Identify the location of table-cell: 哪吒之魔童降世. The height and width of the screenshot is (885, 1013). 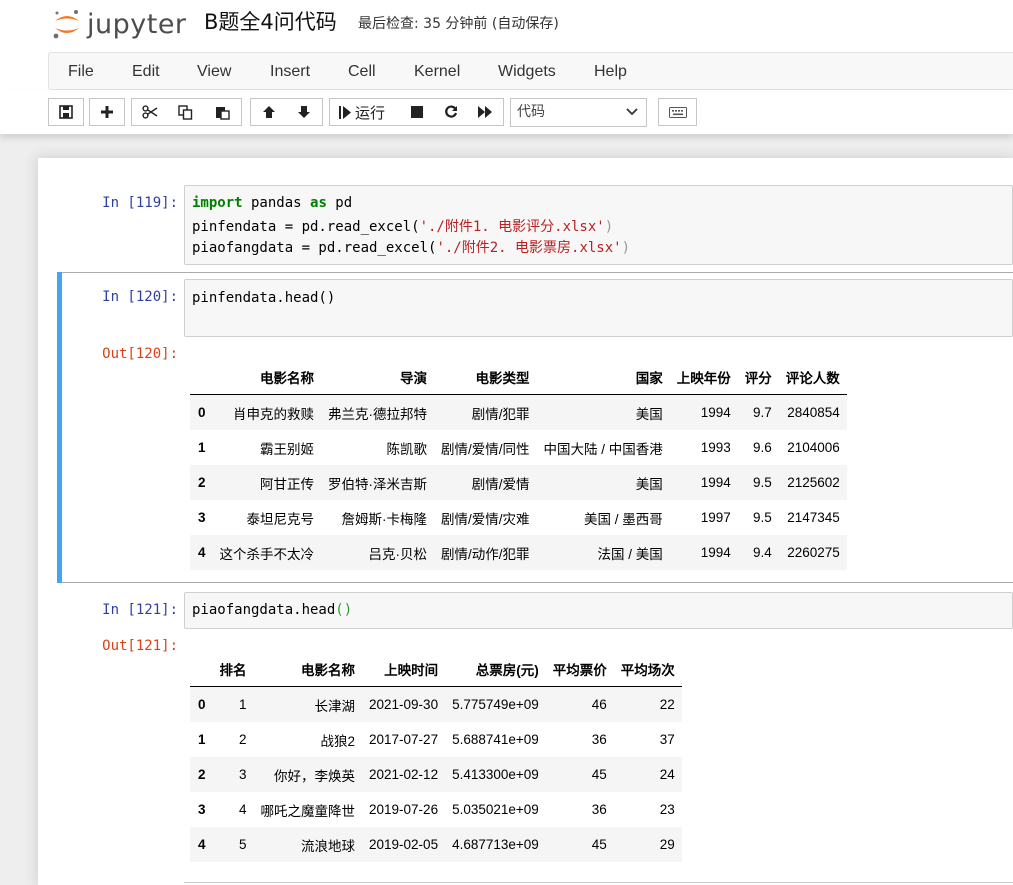
(308, 811).